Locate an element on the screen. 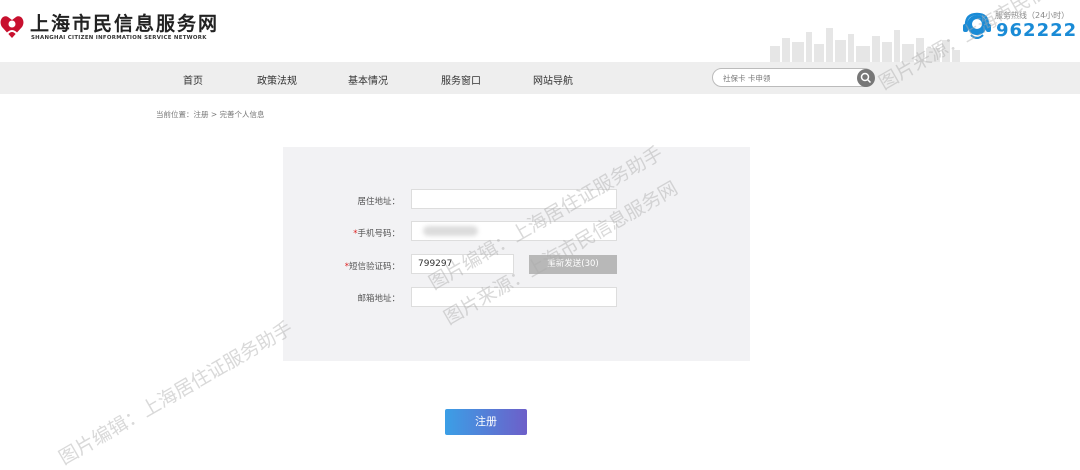  nav-item-overview: 基本情况 is located at coordinates (368, 79).